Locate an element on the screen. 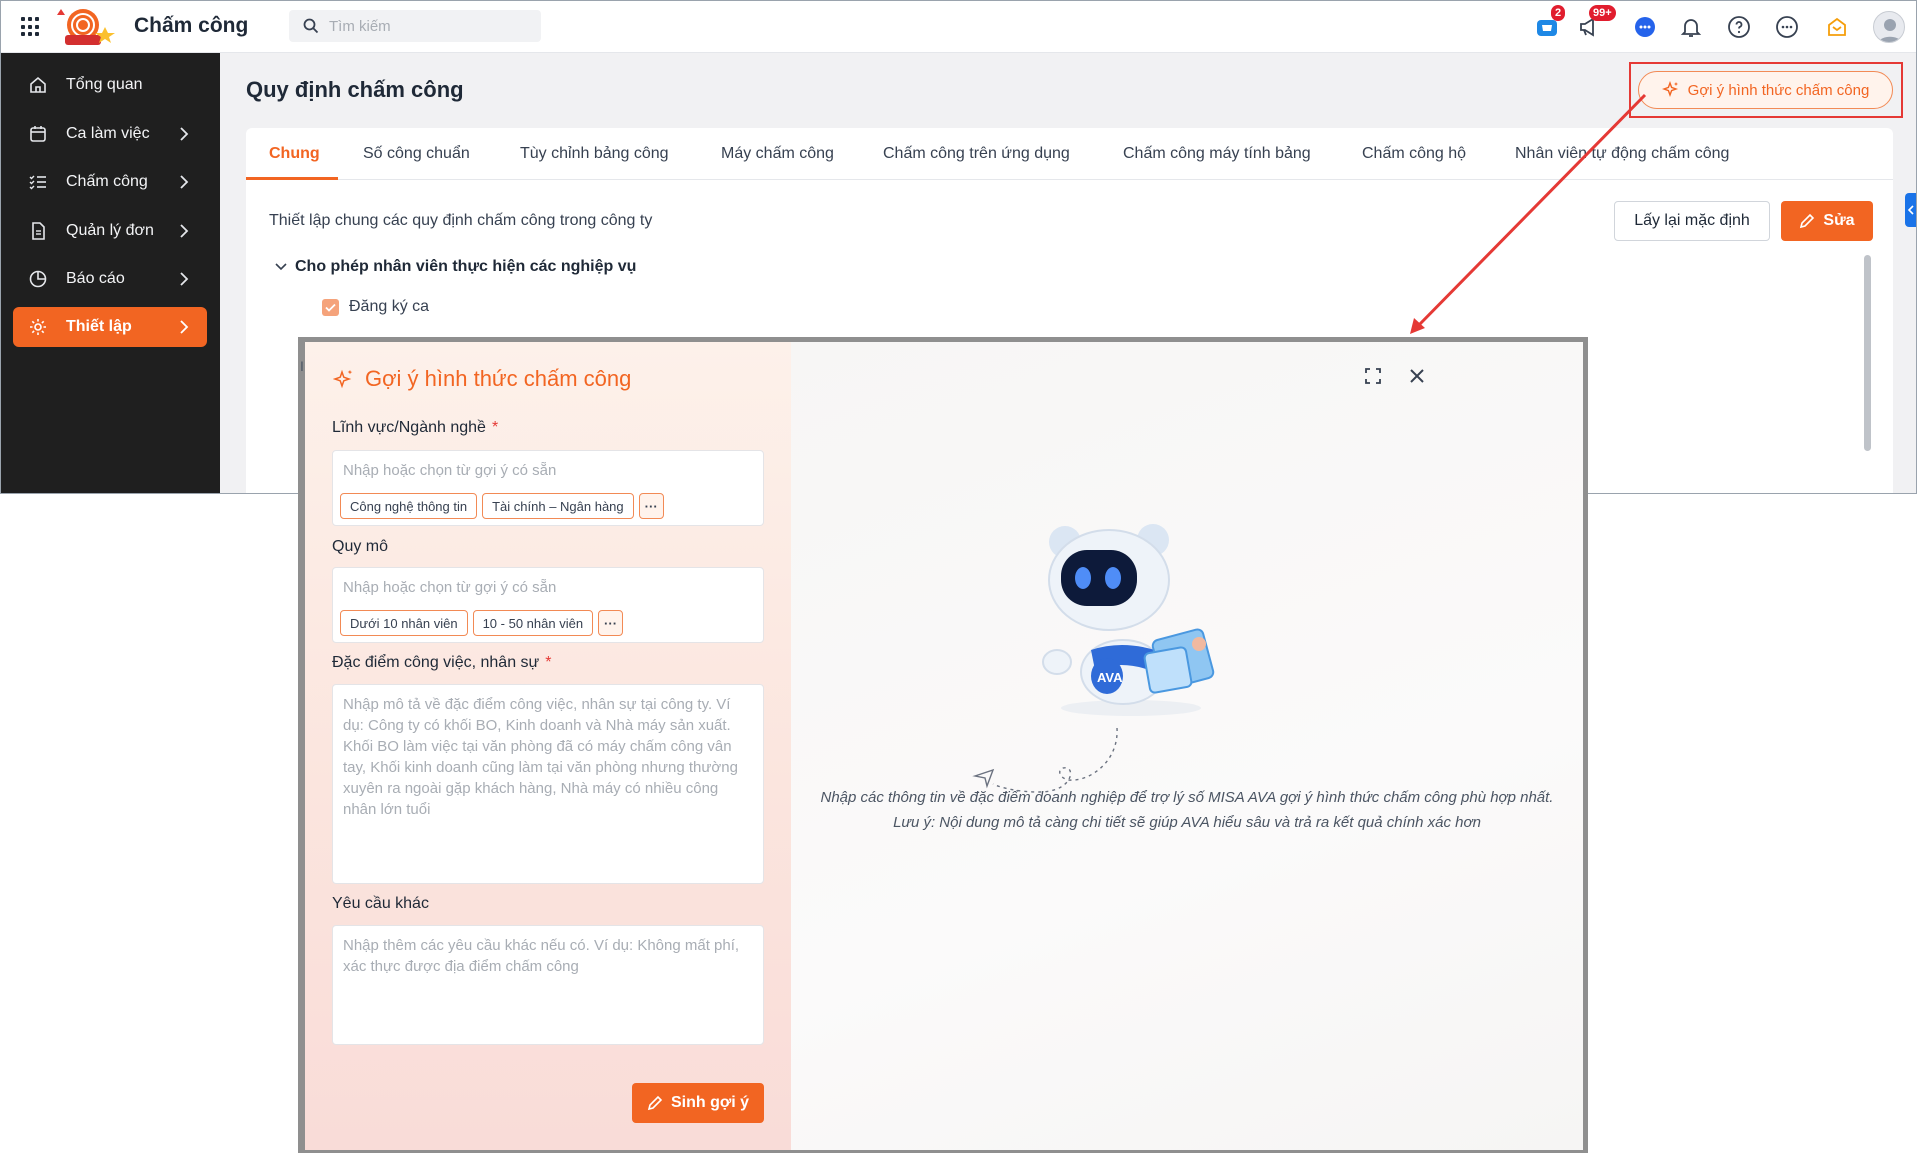 This screenshot has height=1153, width=1917. pencil-icon is located at coordinates (655, 1103).